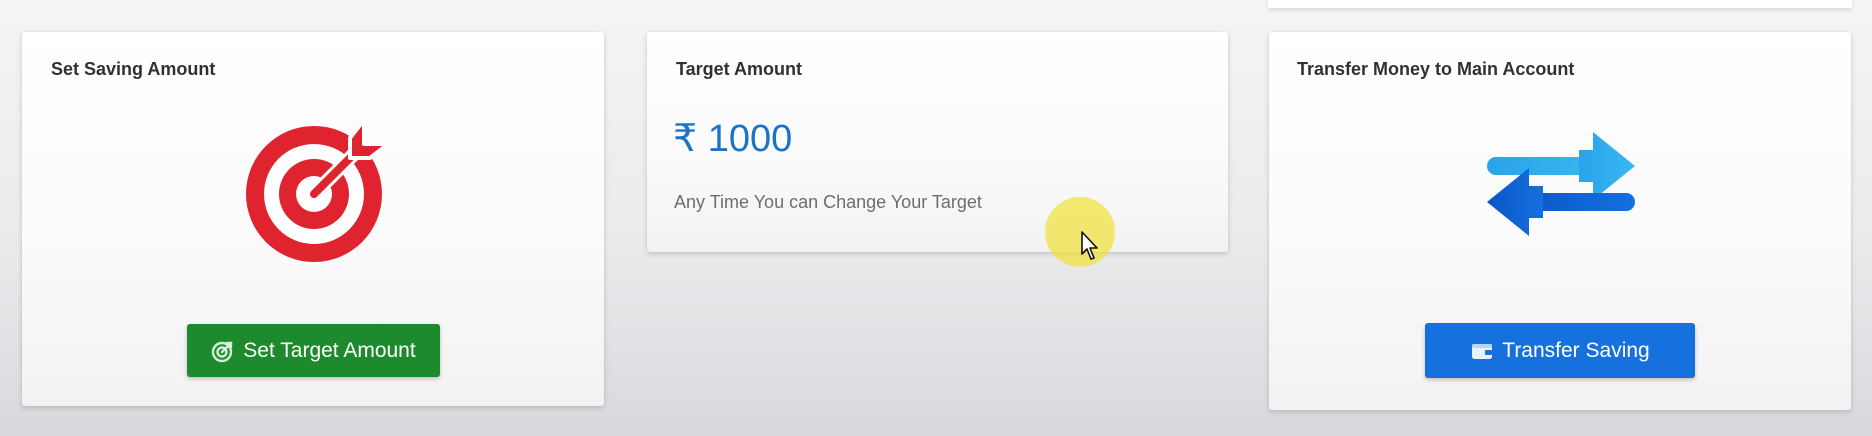  Describe the element at coordinates (133, 69) in the screenshot. I see `set-saving-title: Set Saving Amount` at that location.